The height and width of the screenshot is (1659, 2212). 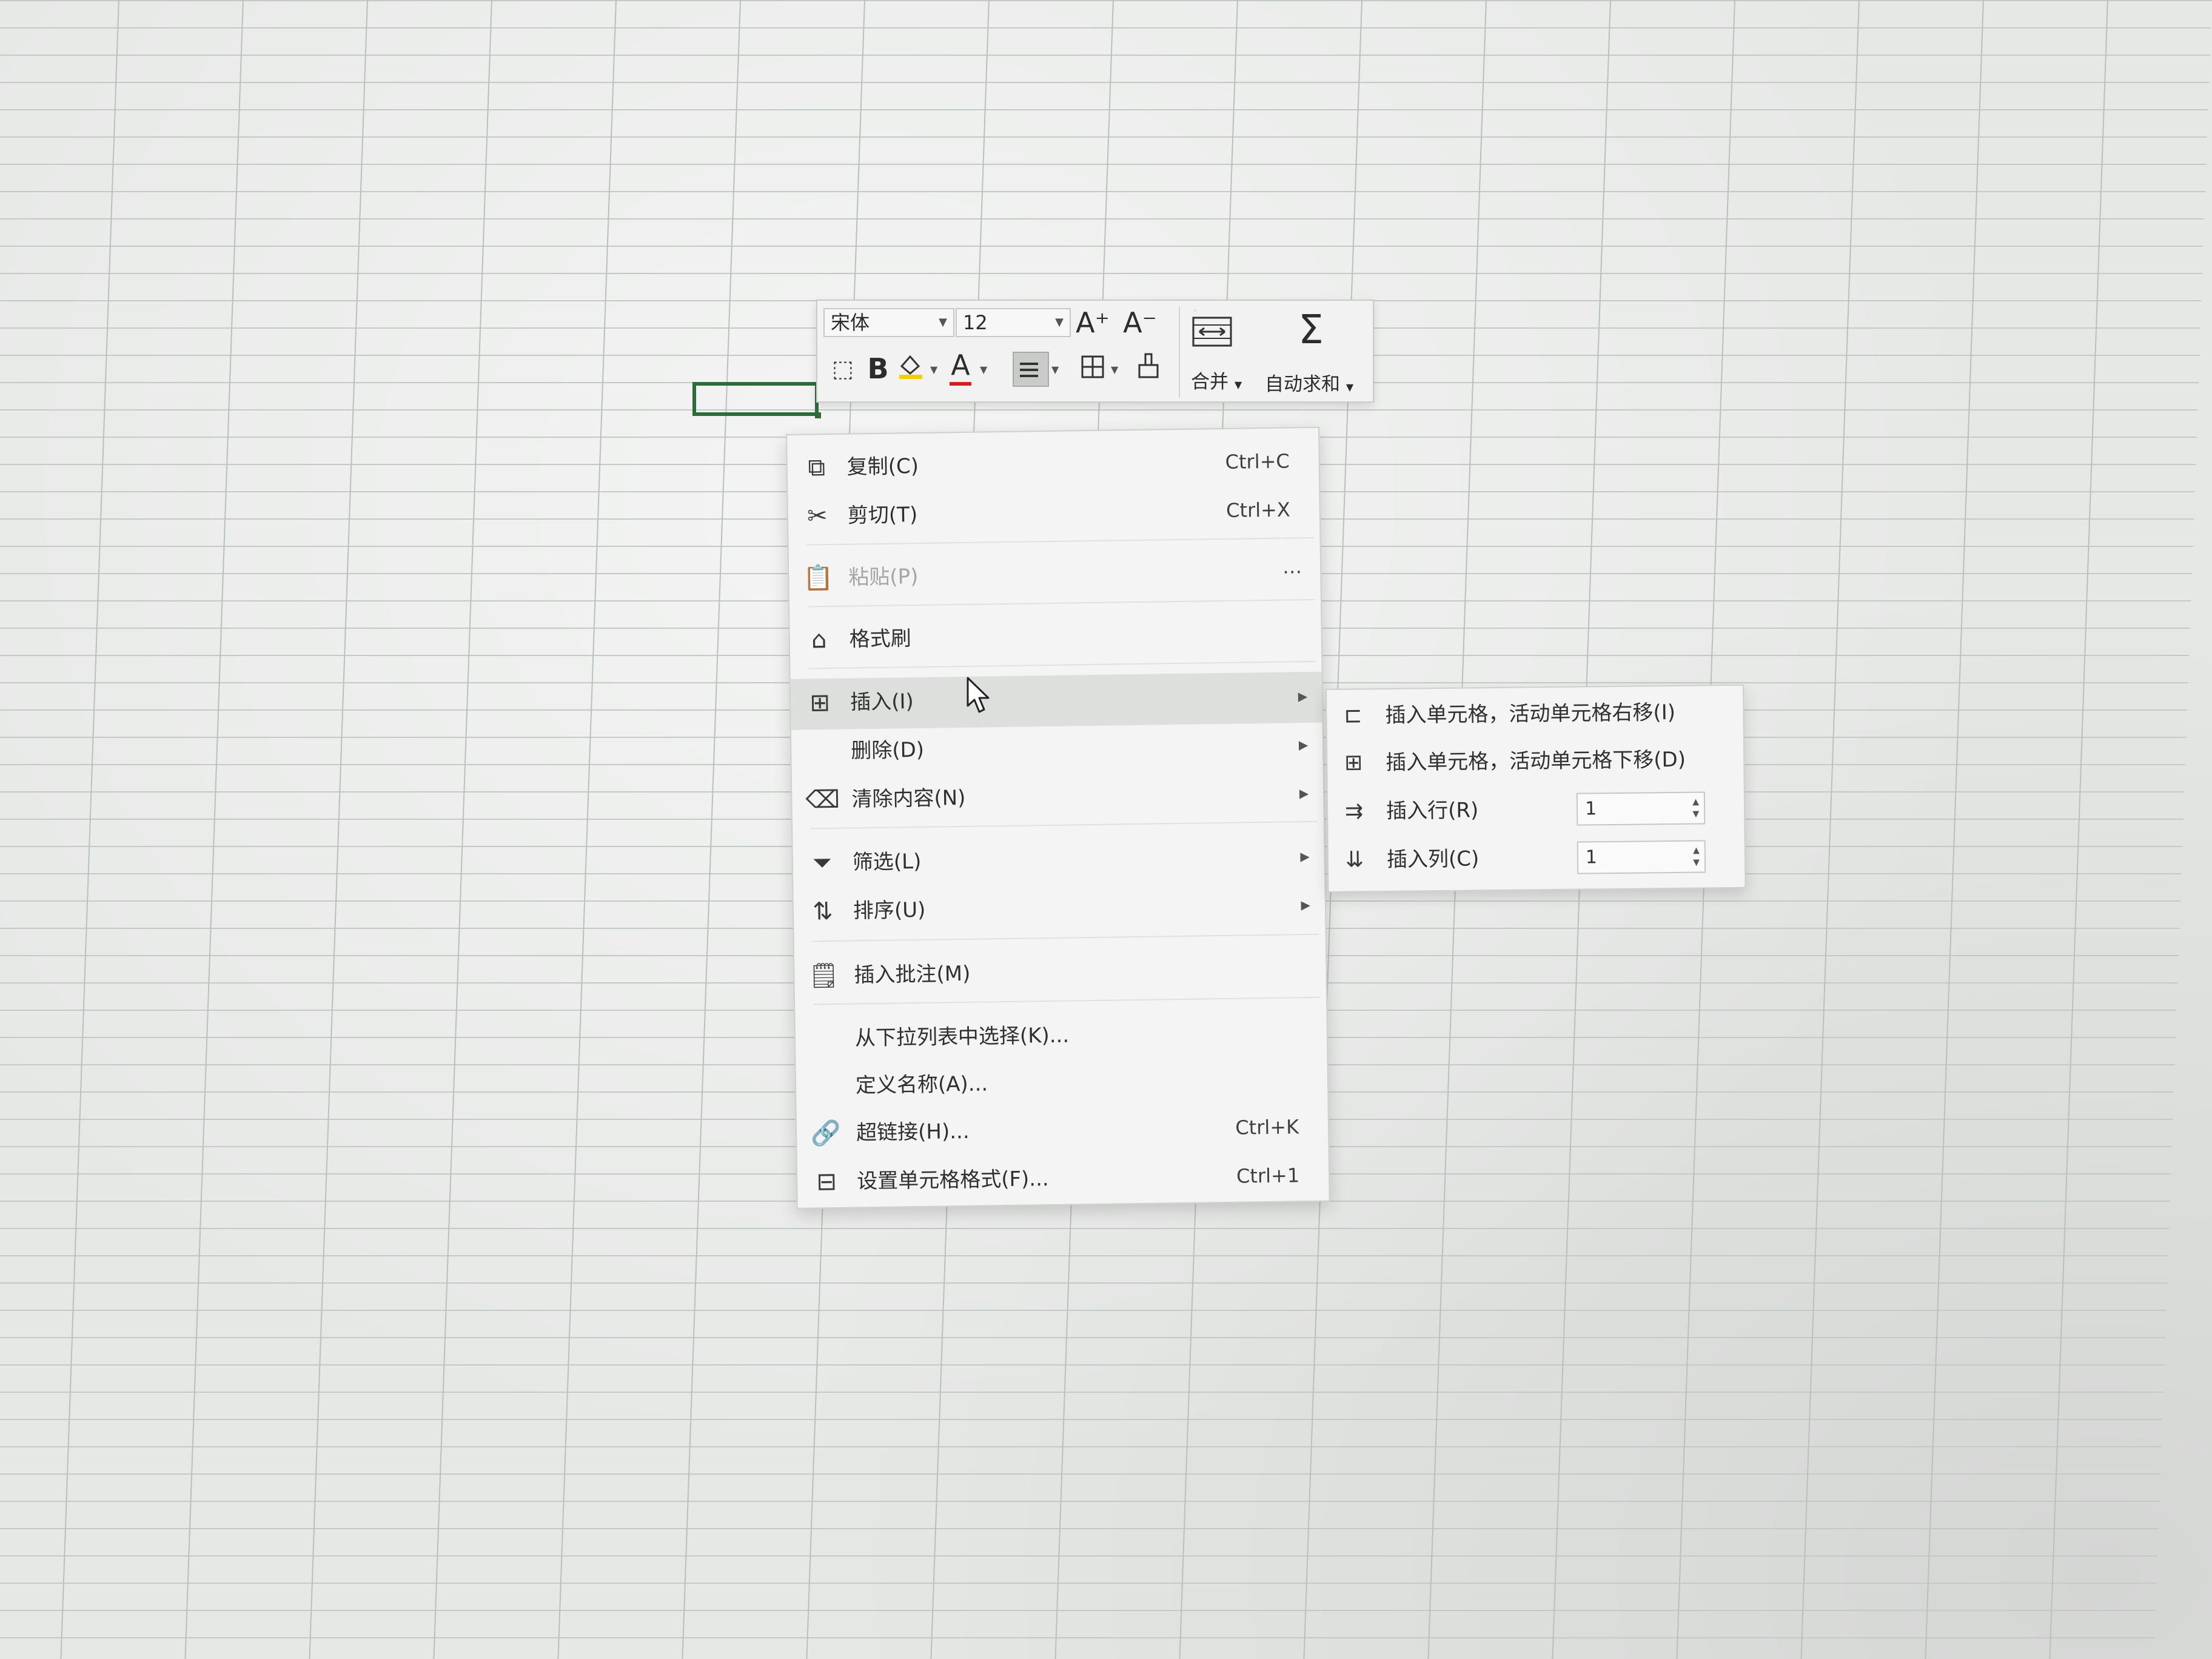 I want to click on insert-row-count-stepper: 1 ▲ ▼, so click(x=1641, y=808).